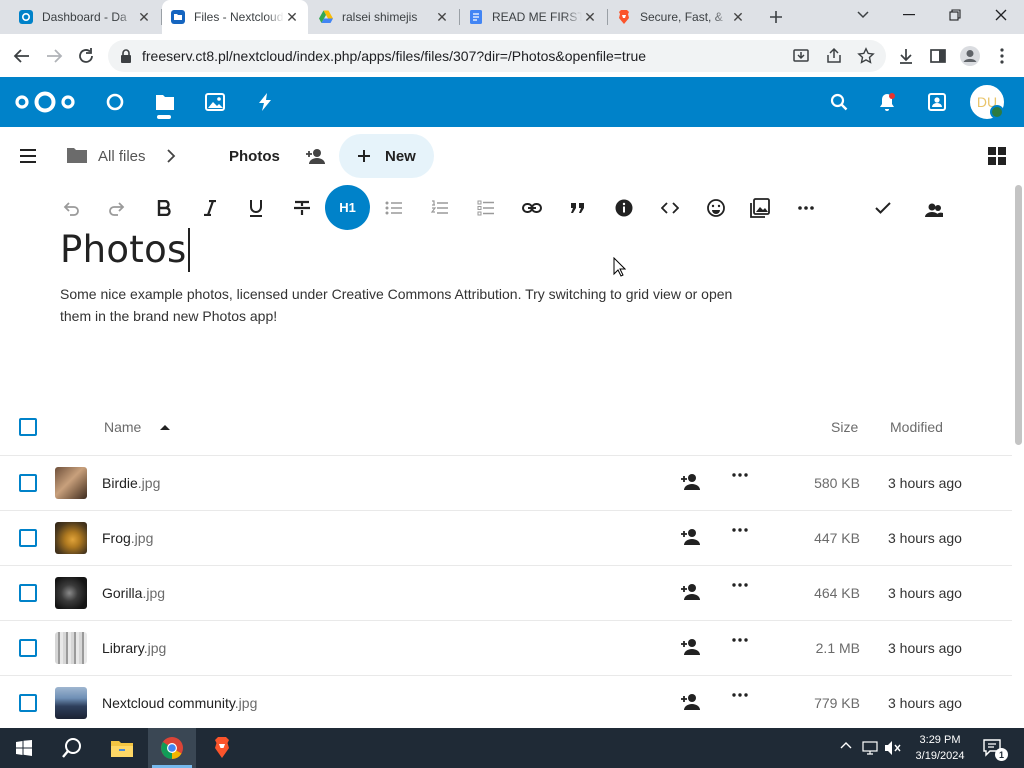 The width and height of the screenshot is (1024, 768). I want to click on bullet-list-icon, so click(394, 208).